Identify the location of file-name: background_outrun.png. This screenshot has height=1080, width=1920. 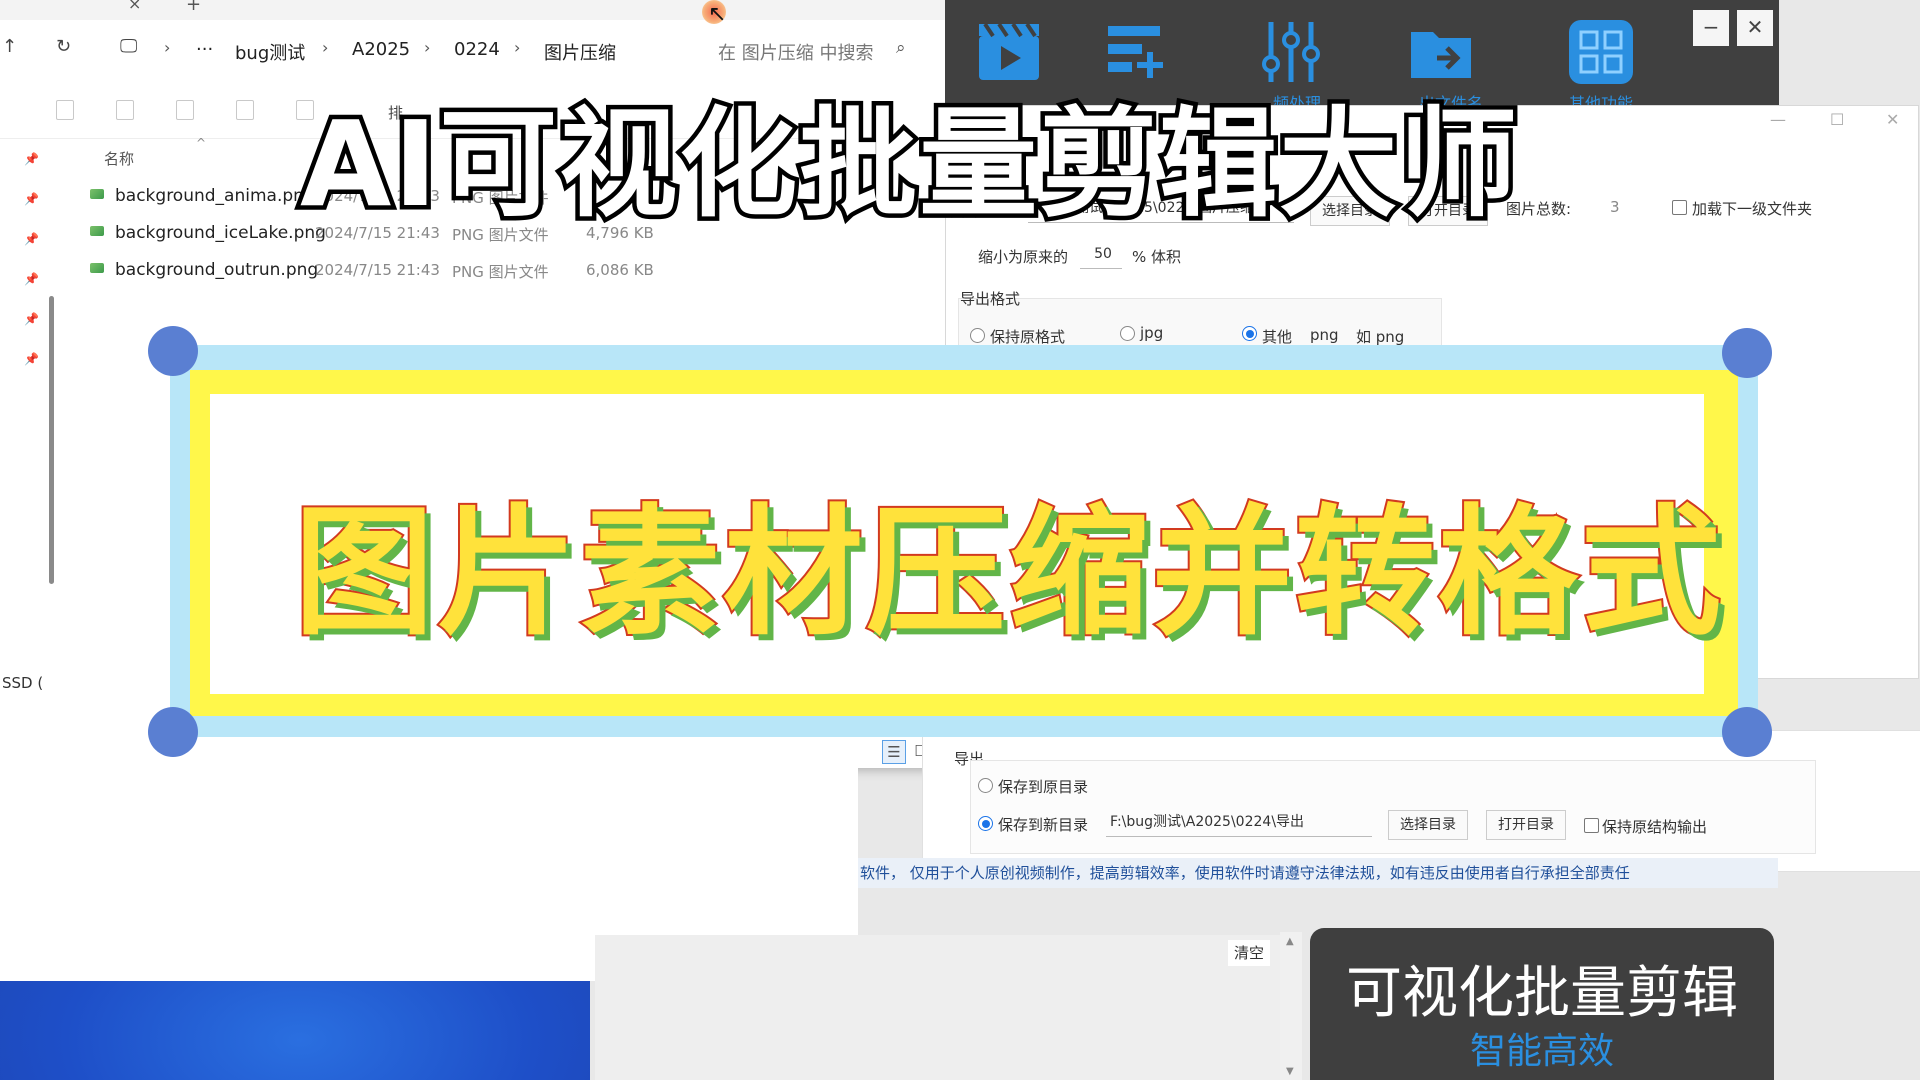
(217, 270).